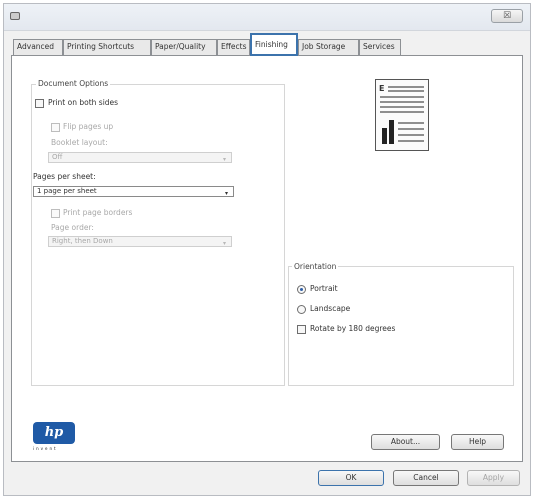  Describe the element at coordinates (55, 127) in the screenshot. I see `flip-pages-up-checkbox` at that location.